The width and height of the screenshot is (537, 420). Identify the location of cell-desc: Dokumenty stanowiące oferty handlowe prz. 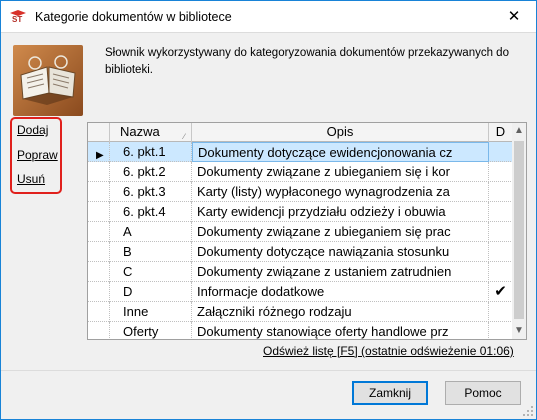
(340, 330).